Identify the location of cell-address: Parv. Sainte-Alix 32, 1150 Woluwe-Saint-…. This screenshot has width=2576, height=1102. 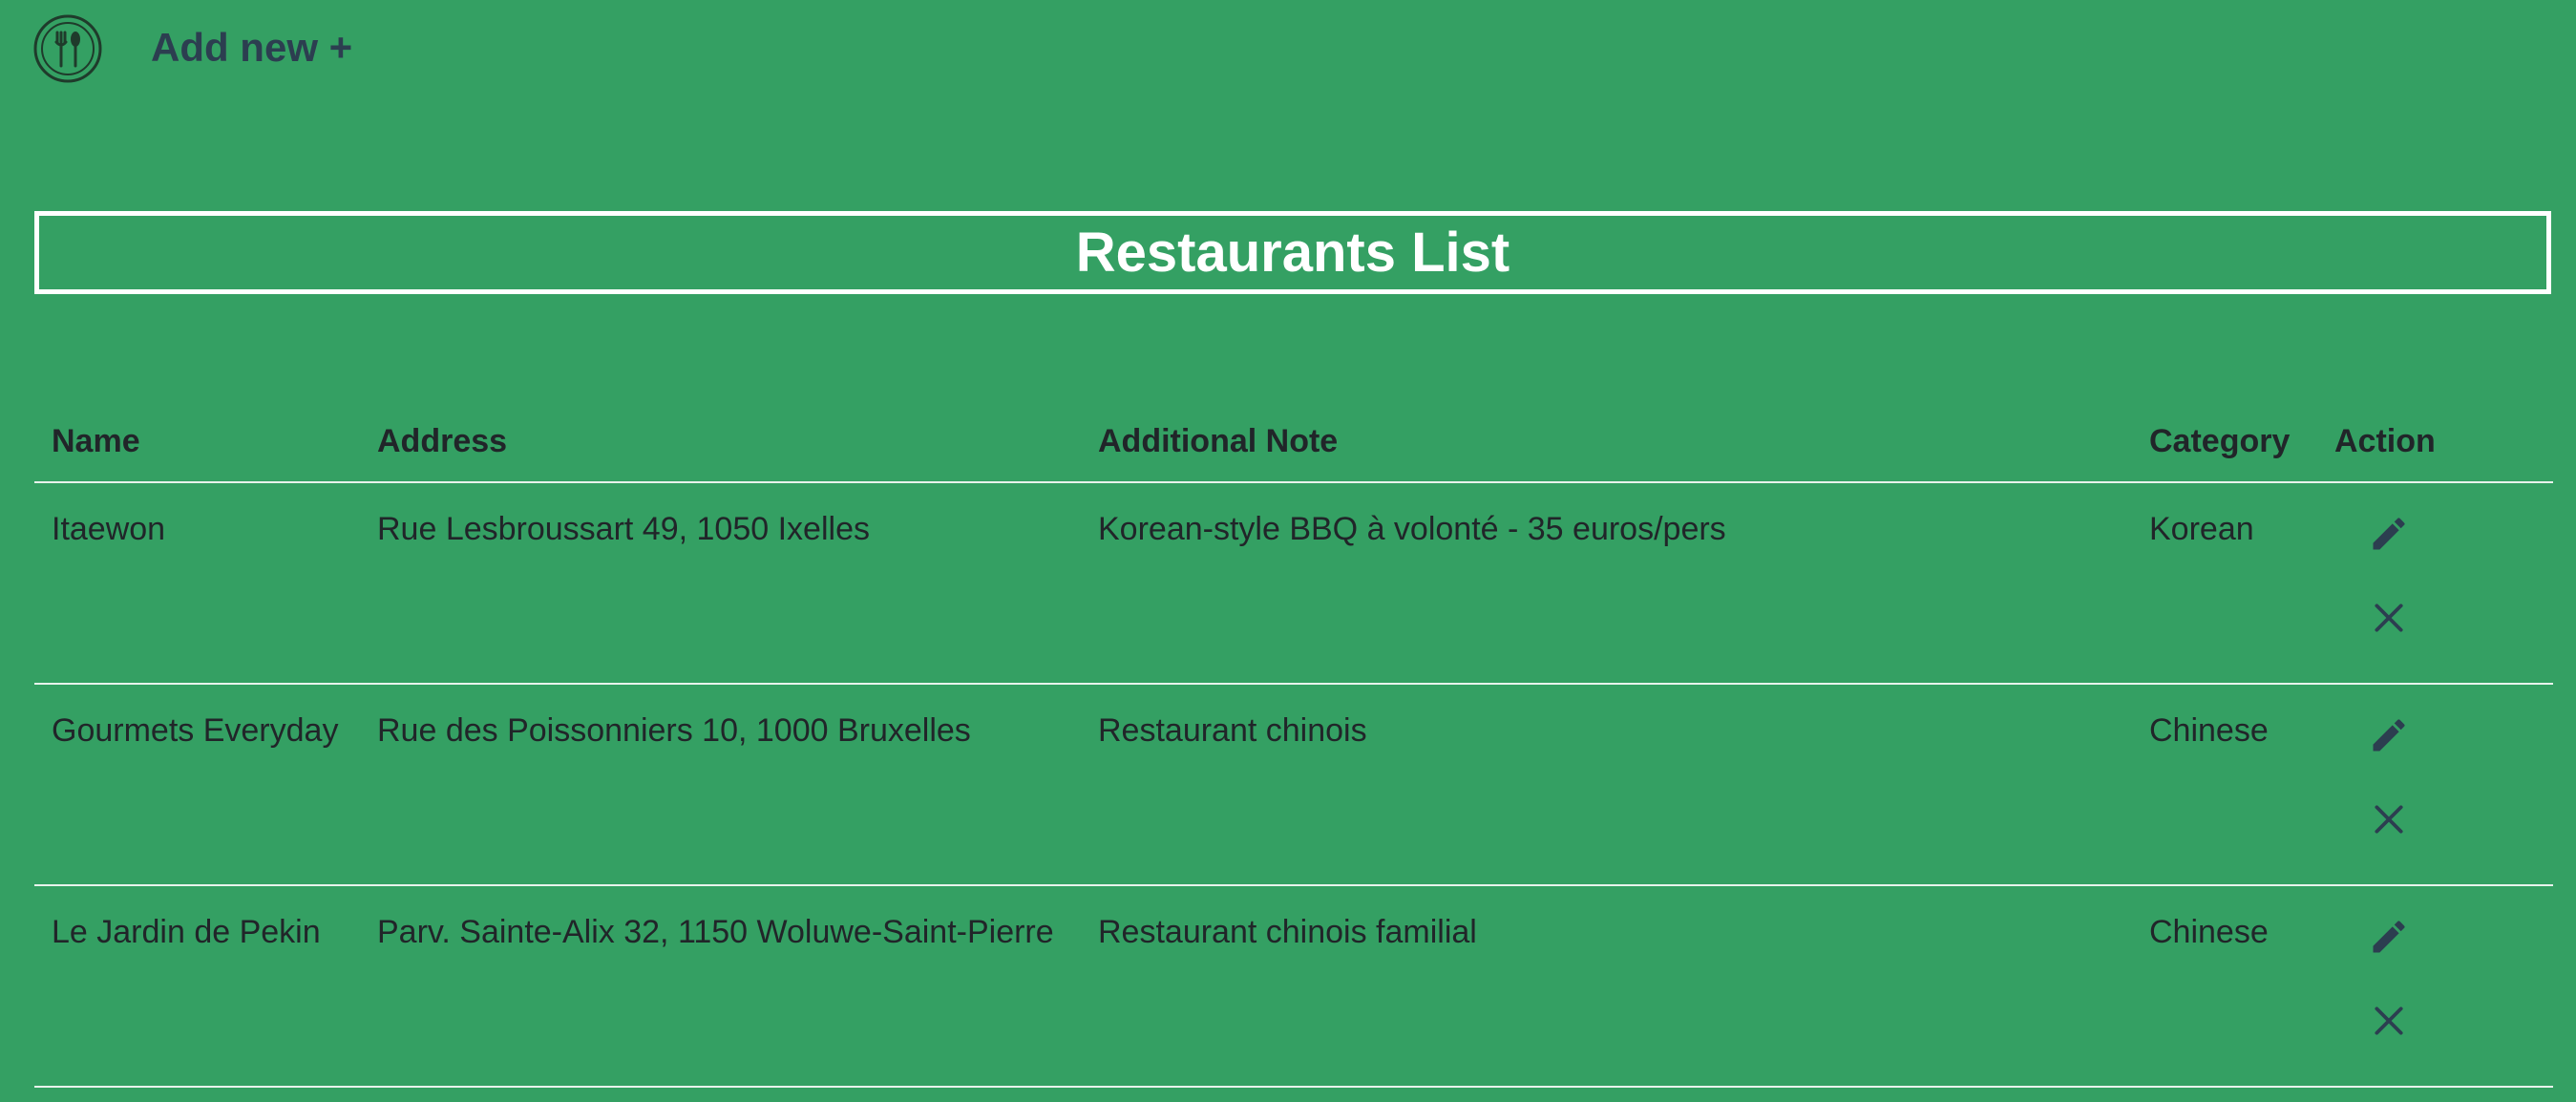
(720, 987).